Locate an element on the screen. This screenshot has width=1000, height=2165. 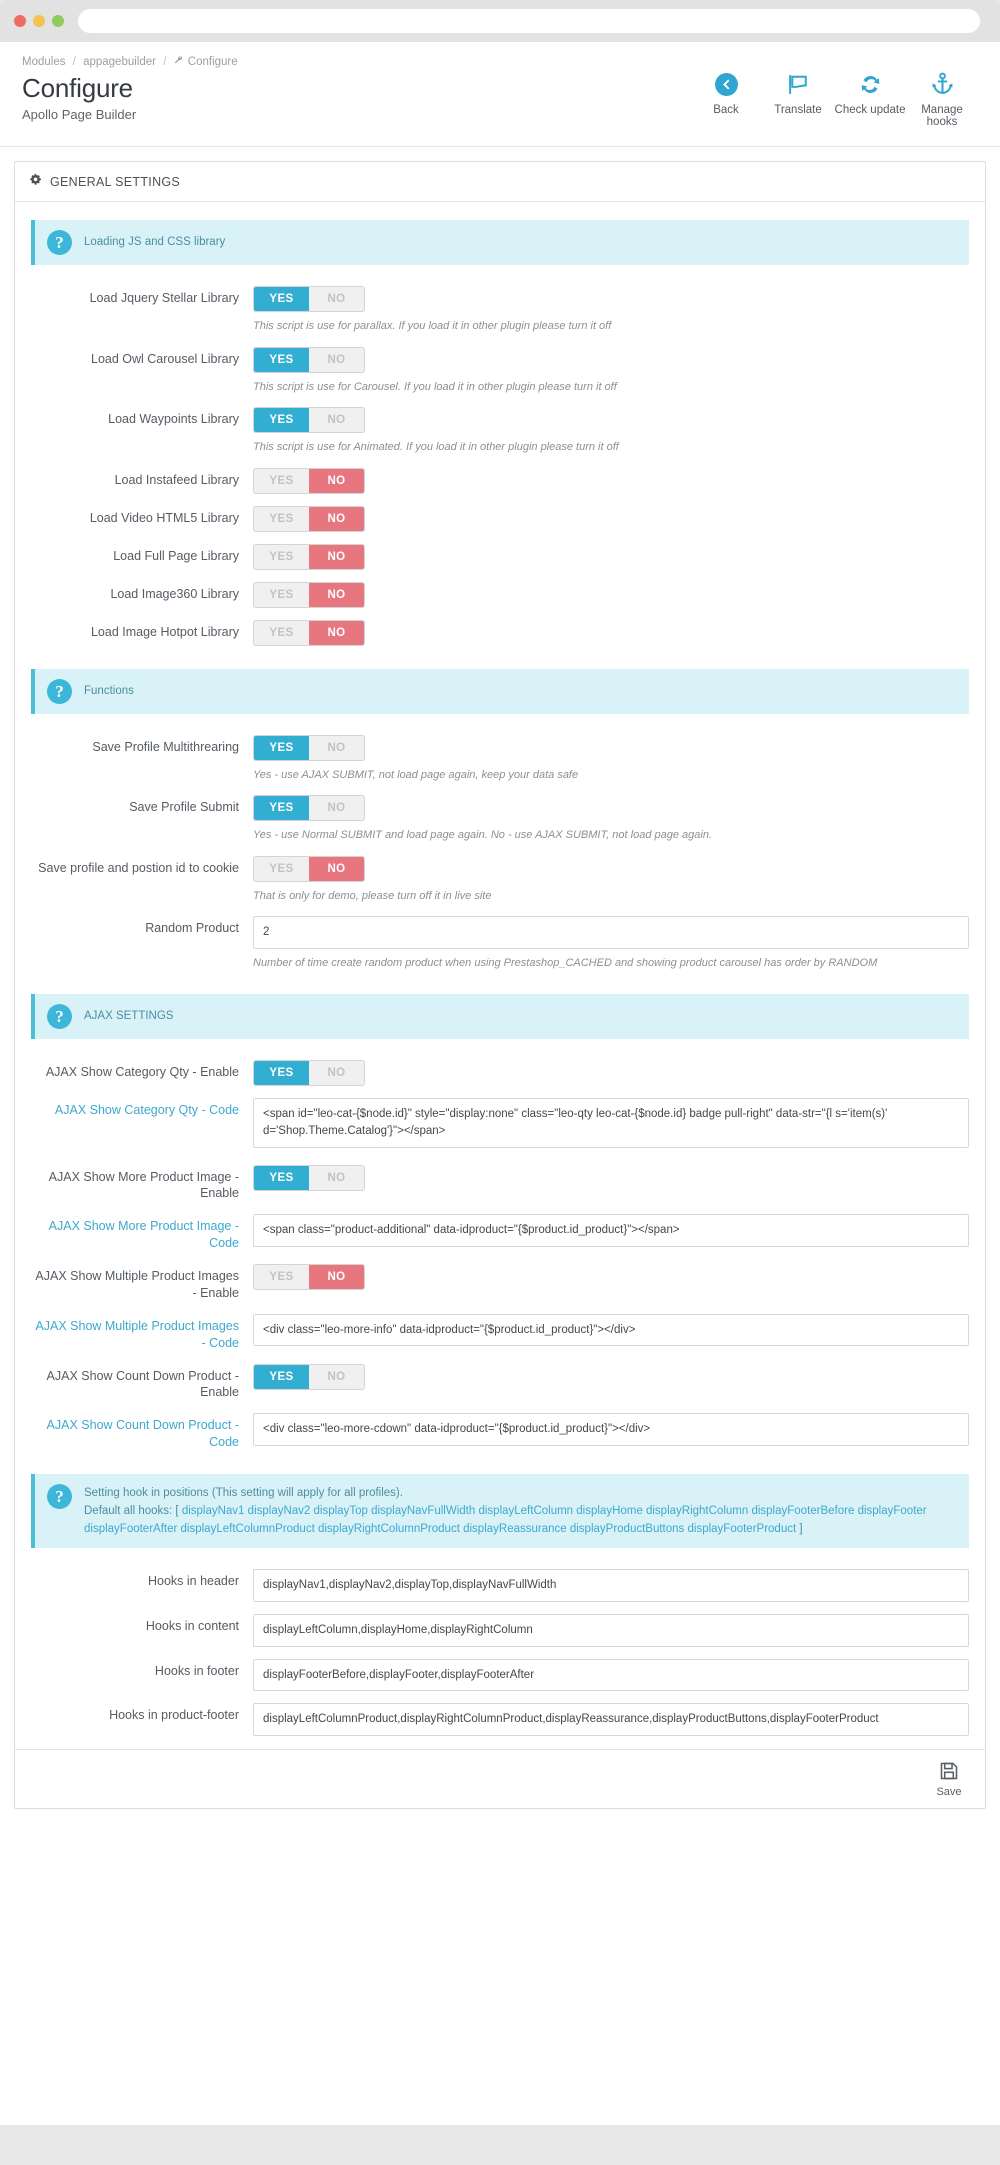
function-toggle-label: Save Profile Submit is located at coordinates (184, 807).